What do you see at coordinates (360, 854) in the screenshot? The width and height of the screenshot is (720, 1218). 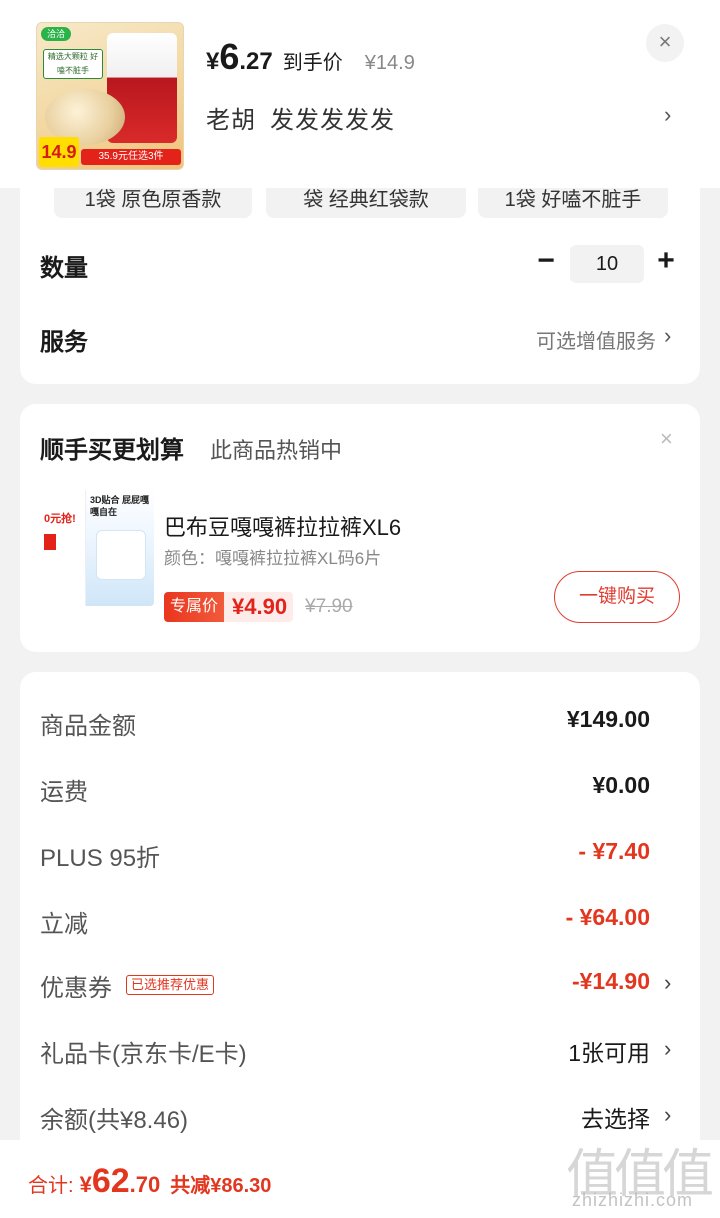 I see `summary-row-plus-discount: PLUS 95折 - ¥7.40` at bounding box center [360, 854].